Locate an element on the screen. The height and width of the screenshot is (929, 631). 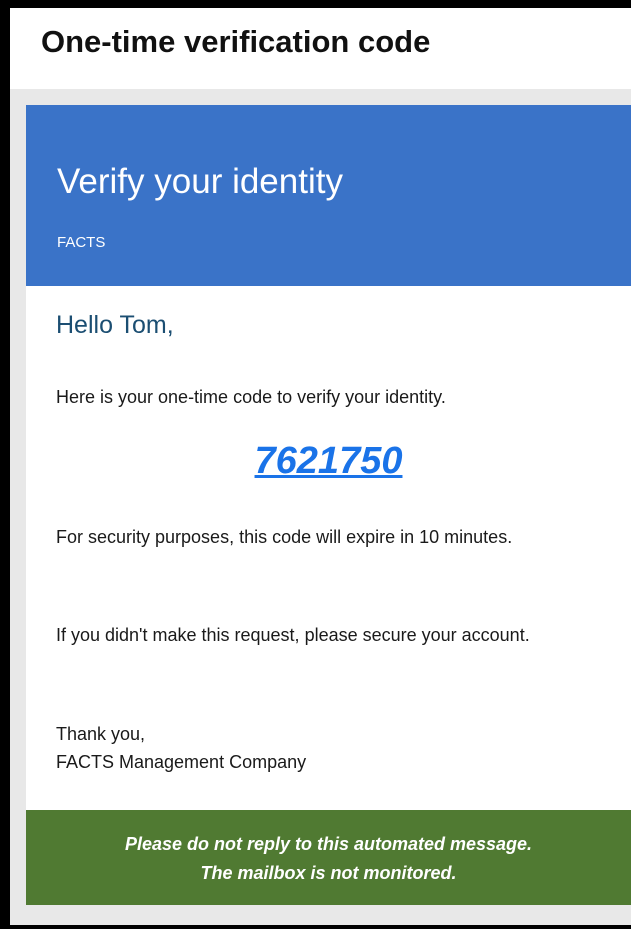
email-subject: One-time verification code is located at coordinates (236, 41).